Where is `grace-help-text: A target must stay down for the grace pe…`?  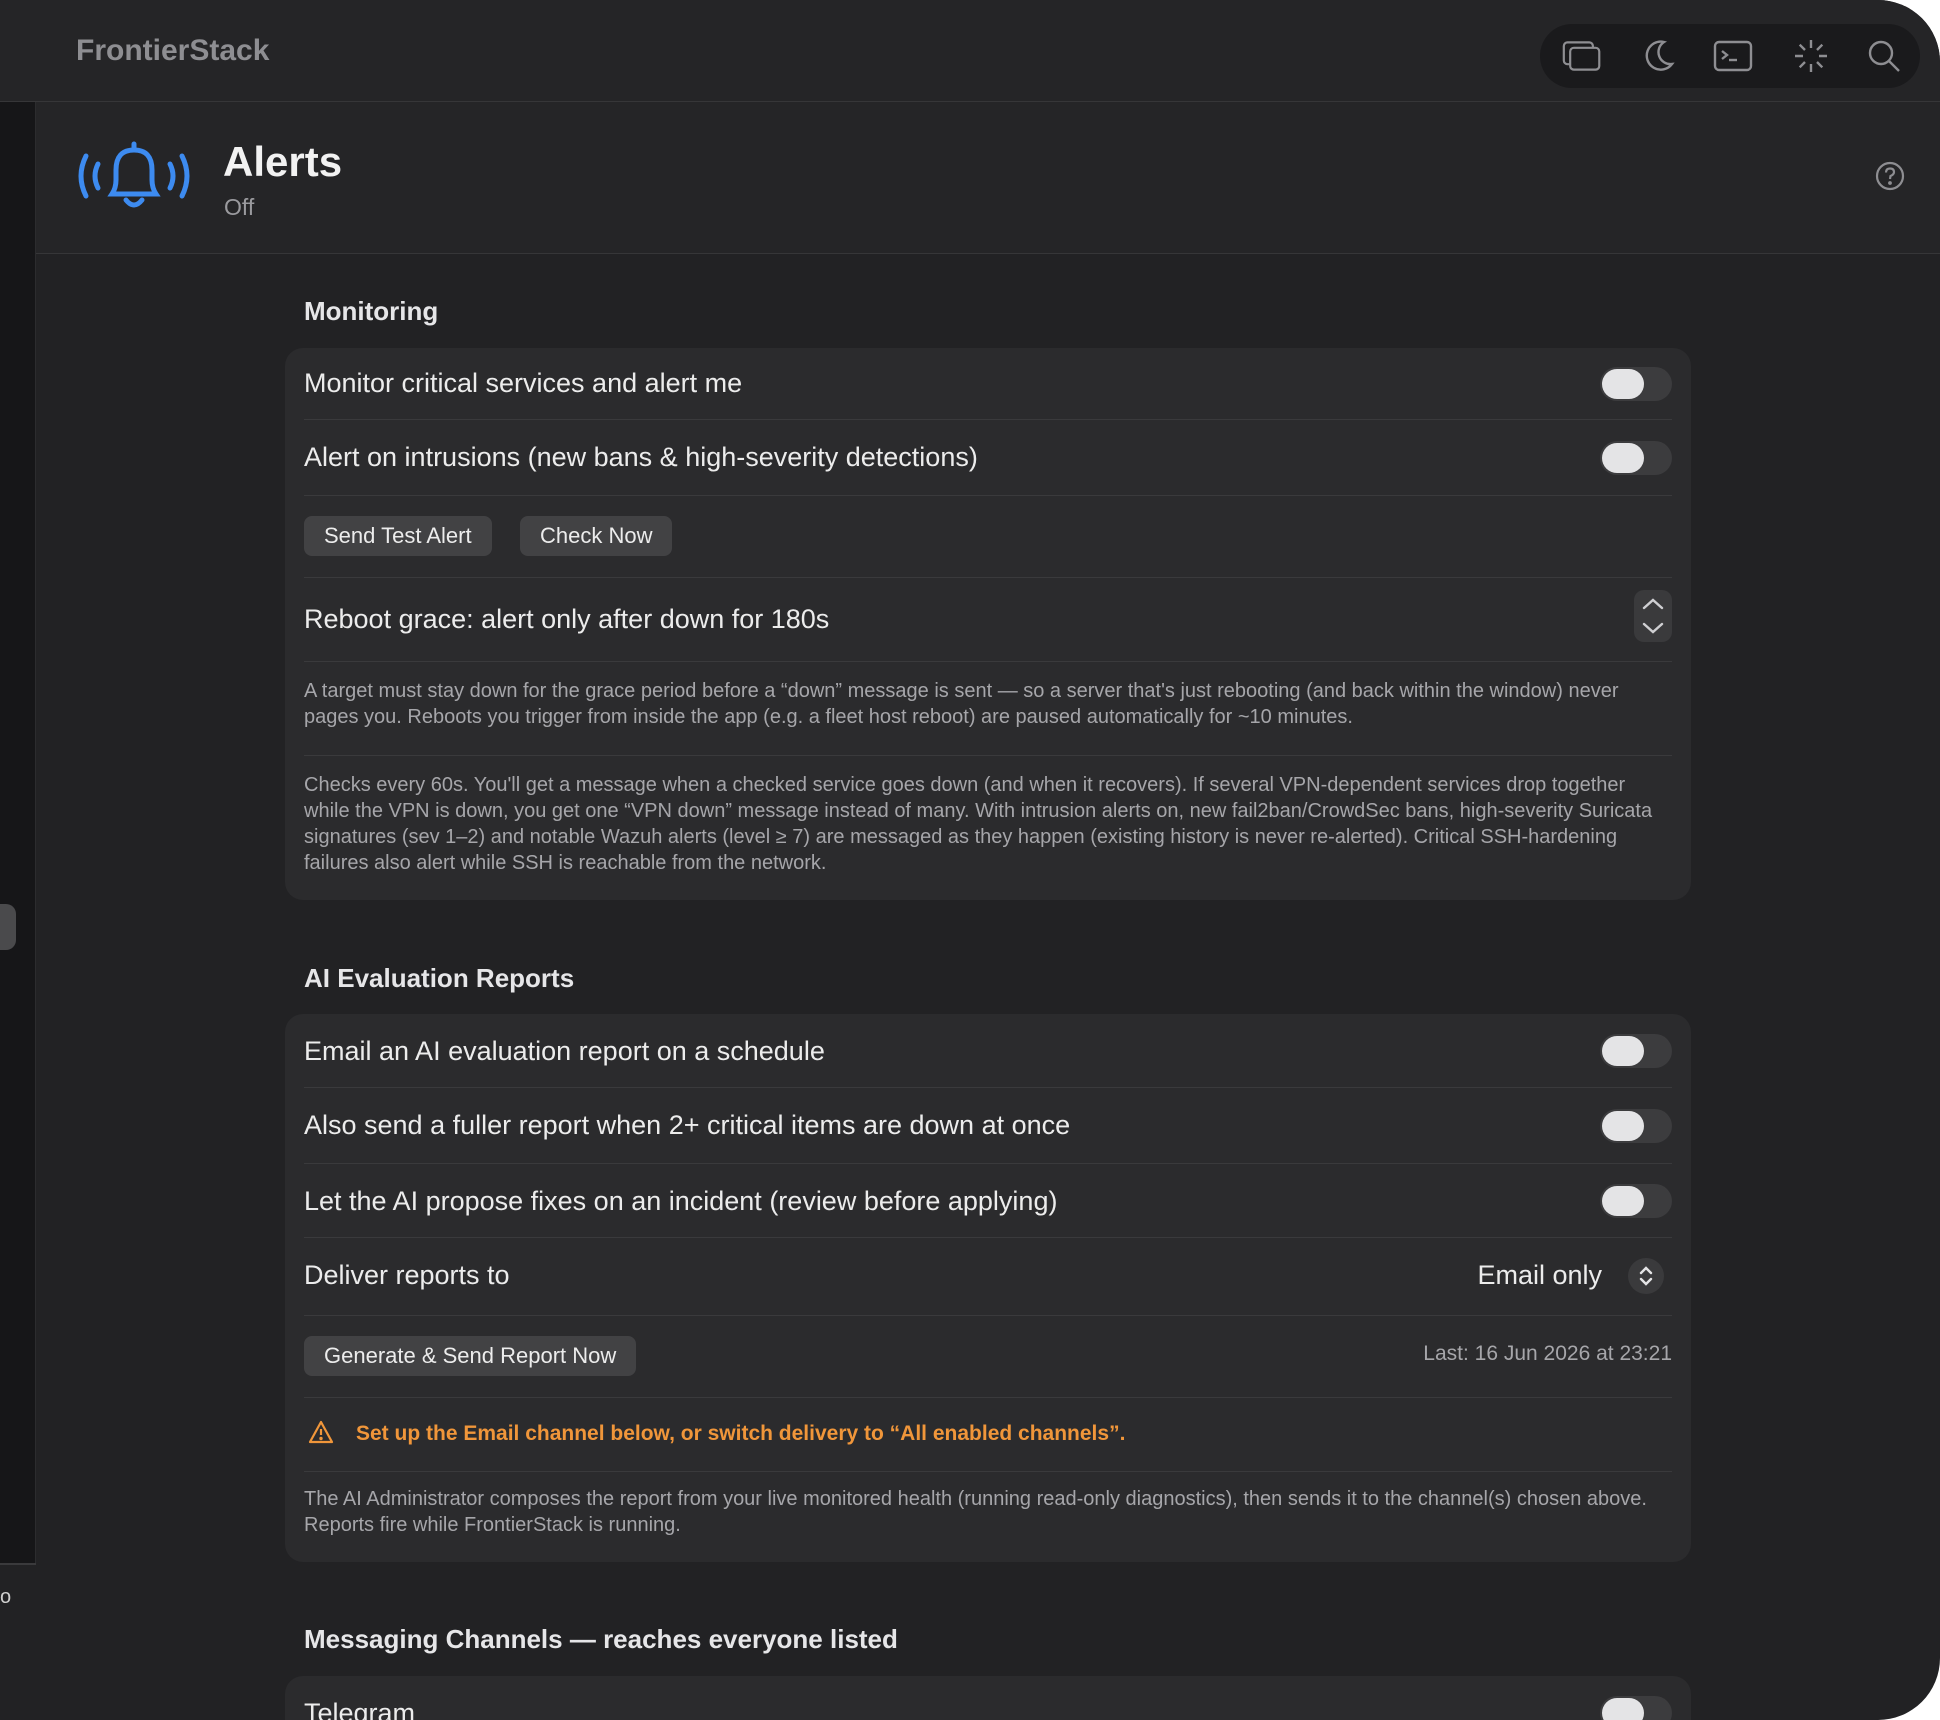 grace-help-text: A target must stay down for the grace pe… is located at coordinates (961, 704).